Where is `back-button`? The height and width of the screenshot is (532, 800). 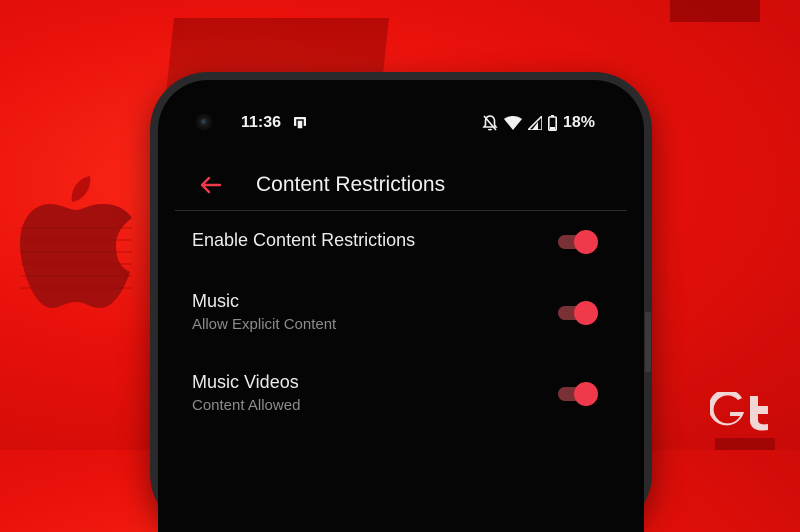 back-button is located at coordinates (211, 185).